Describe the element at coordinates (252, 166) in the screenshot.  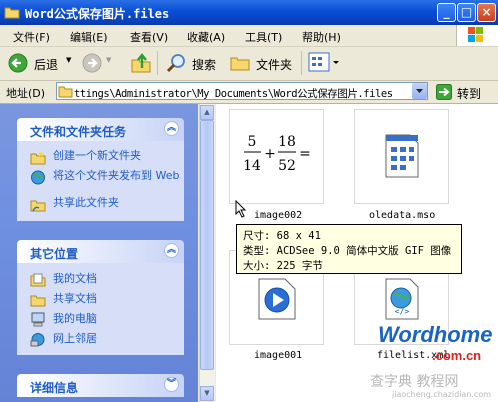
I see `formula-a-denominator: 14` at that location.